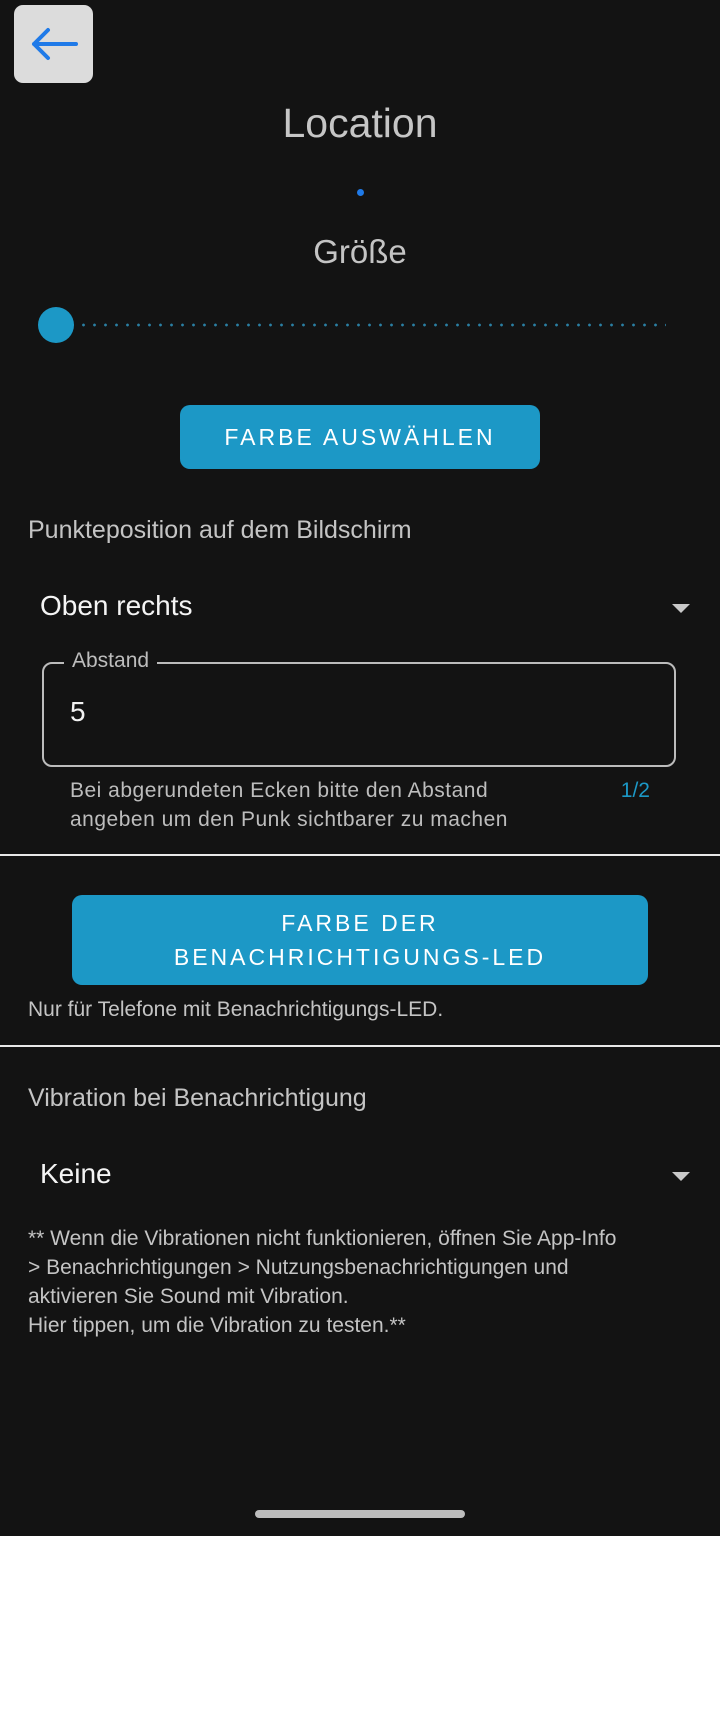 This screenshot has width=720, height=1712. What do you see at coordinates (363, 1176) in the screenshot?
I see `vibration-dropdown: Keine` at bounding box center [363, 1176].